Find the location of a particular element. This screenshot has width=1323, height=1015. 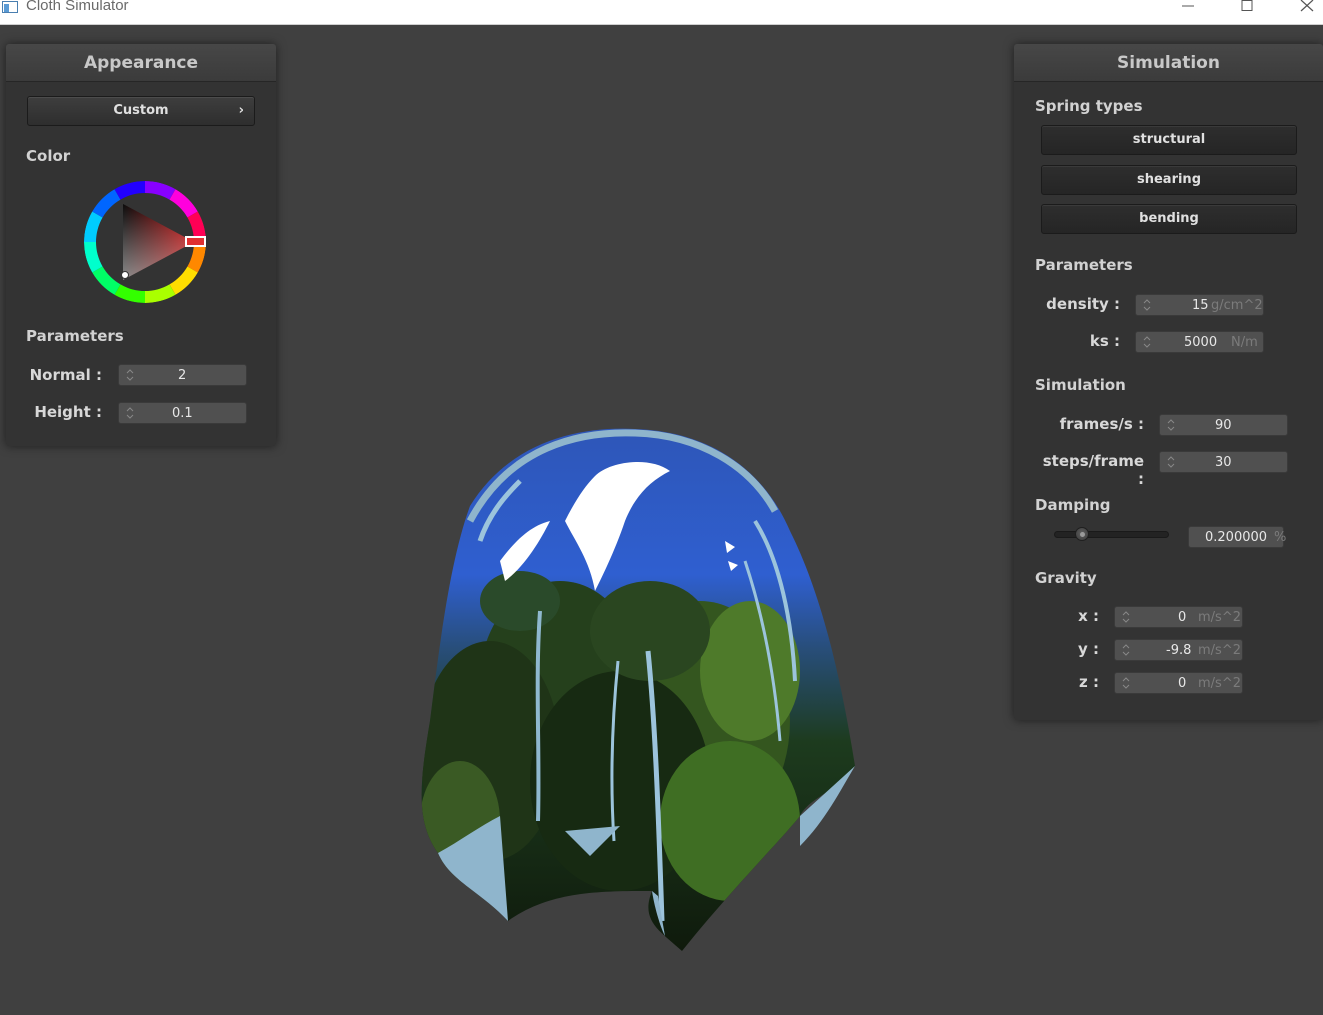

damping-value: 0.200000 is located at coordinates (1236, 537).